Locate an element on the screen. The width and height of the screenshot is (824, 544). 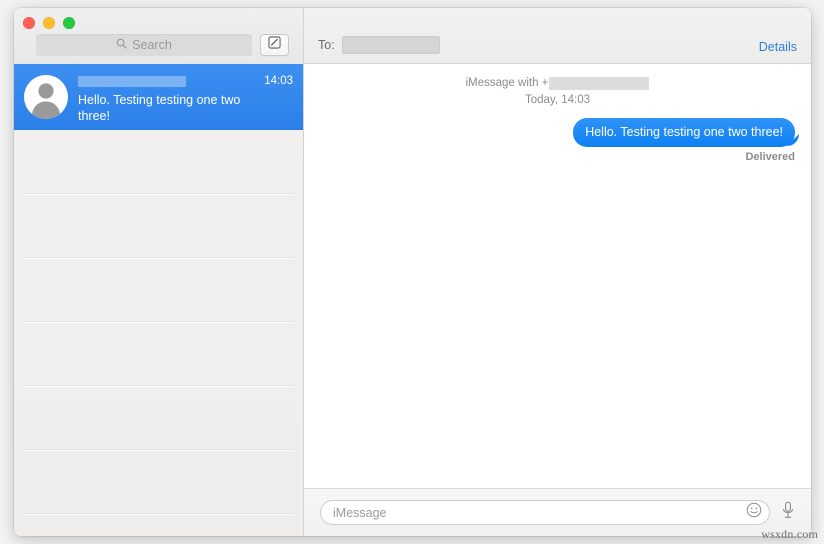
dictation-button is located at coordinates (788, 512).